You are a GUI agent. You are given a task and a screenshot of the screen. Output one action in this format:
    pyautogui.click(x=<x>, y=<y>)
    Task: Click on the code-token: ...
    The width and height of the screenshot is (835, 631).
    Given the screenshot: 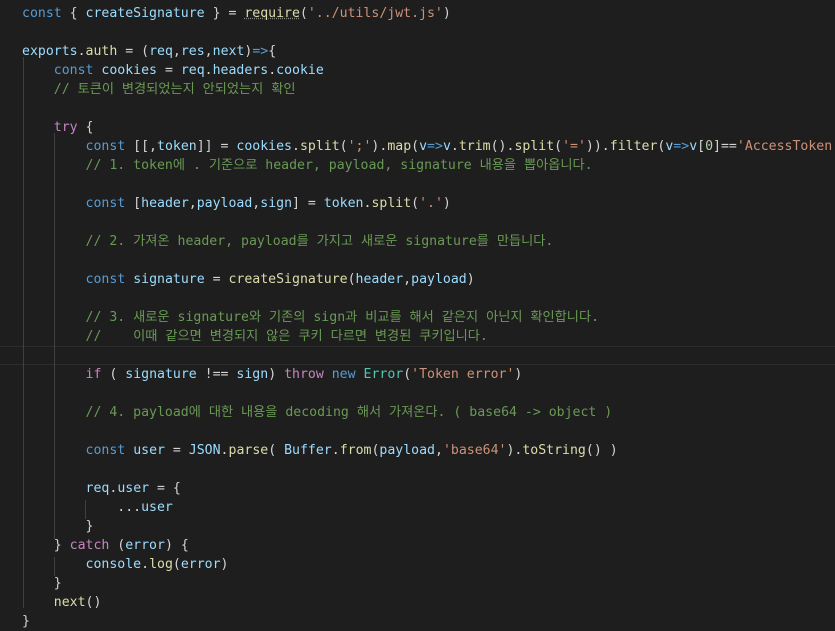 What is the action you would take?
    pyautogui.click(x=82, y=507)
    